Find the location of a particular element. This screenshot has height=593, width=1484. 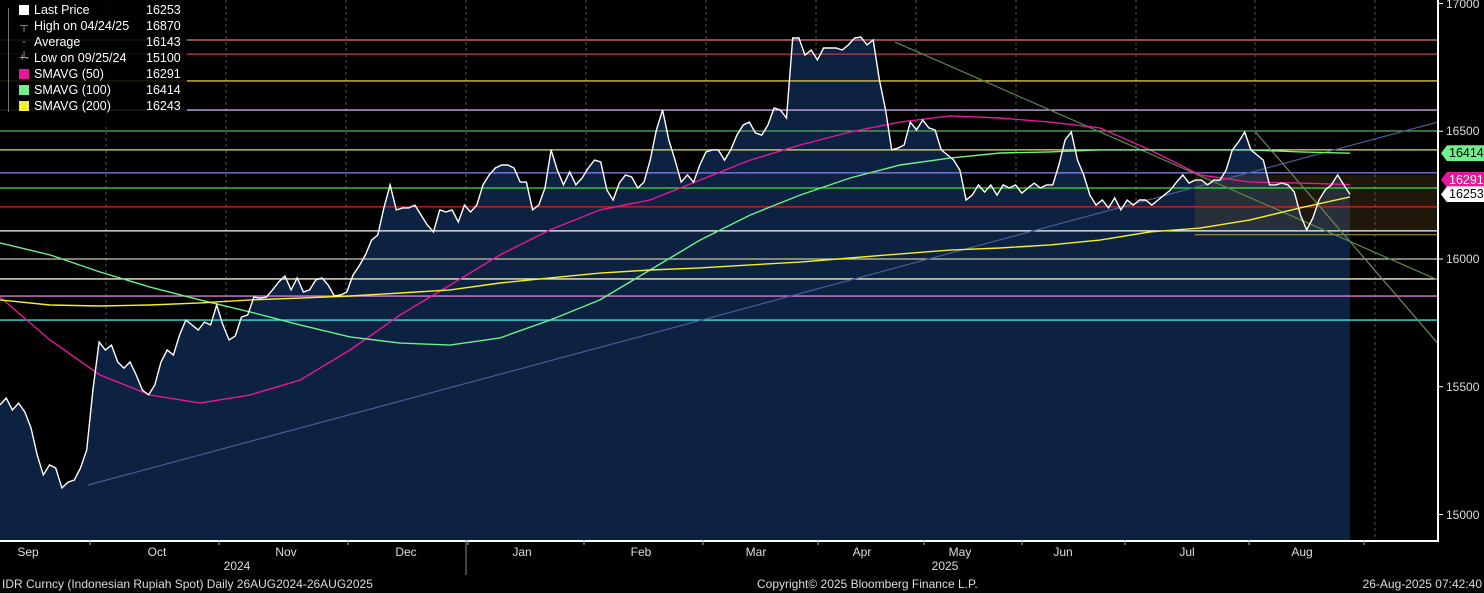

legend-item: SMAVG (100) 16414 is located at coordinates (93, 90).